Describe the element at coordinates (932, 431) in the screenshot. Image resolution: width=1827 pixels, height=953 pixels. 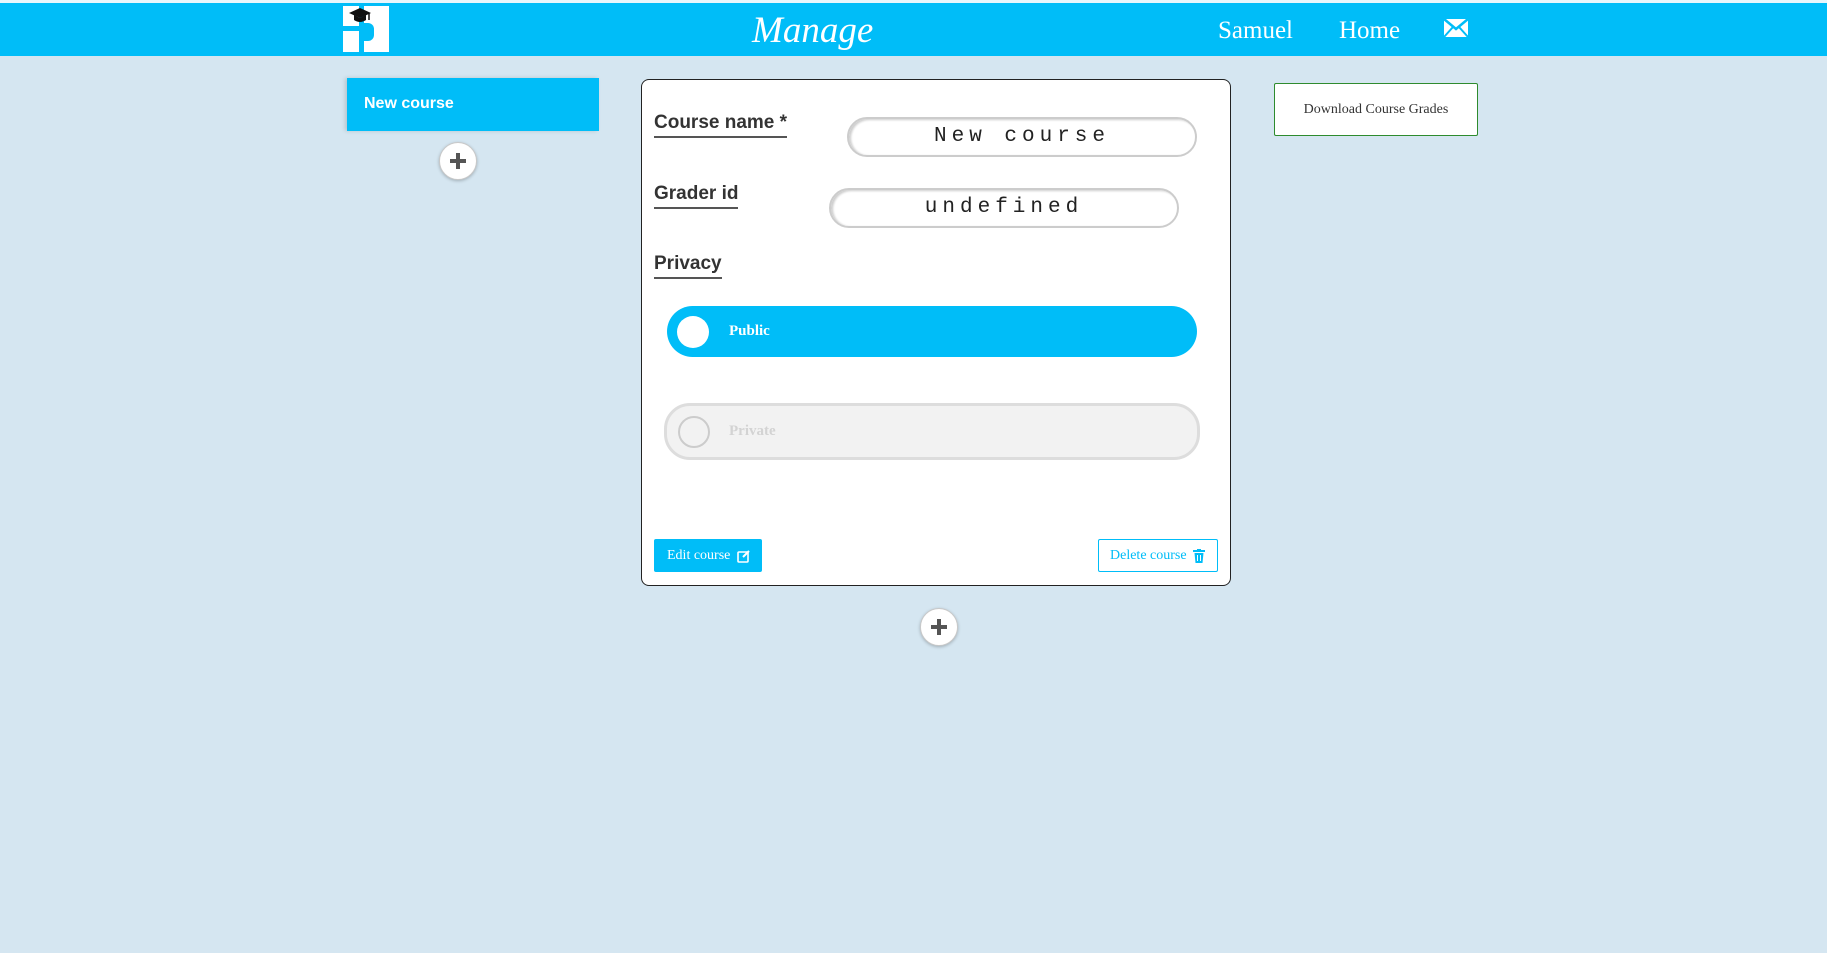
I see `privacy-option-private: Private` at that location.